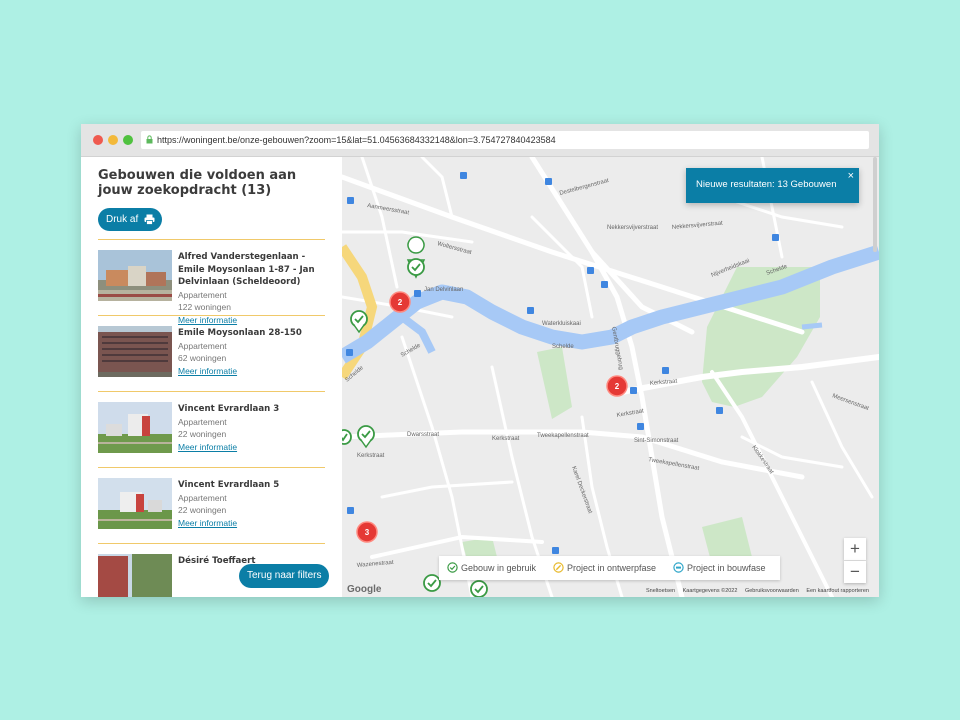 Image resolution: width=960 pixels, height=720 pixels. I want to click on print-button-label: Druk af, so click(122, 219).